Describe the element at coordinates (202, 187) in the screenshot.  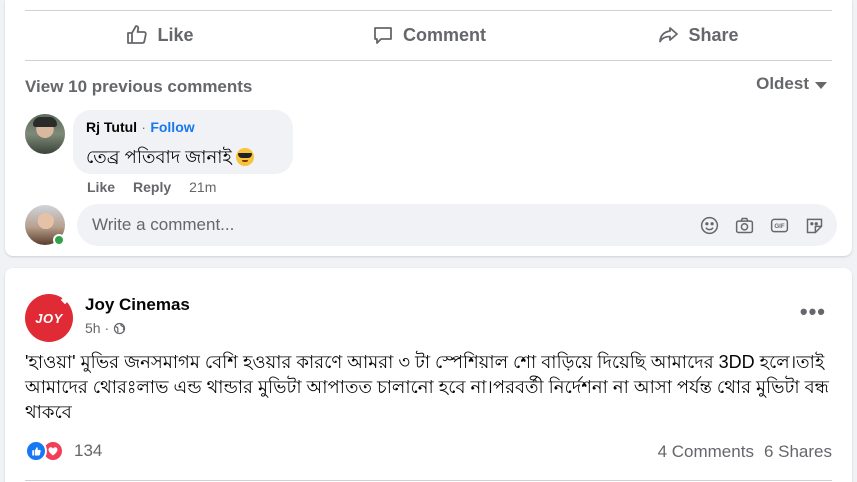
I see `comment-timestamp: 21m` at that location.